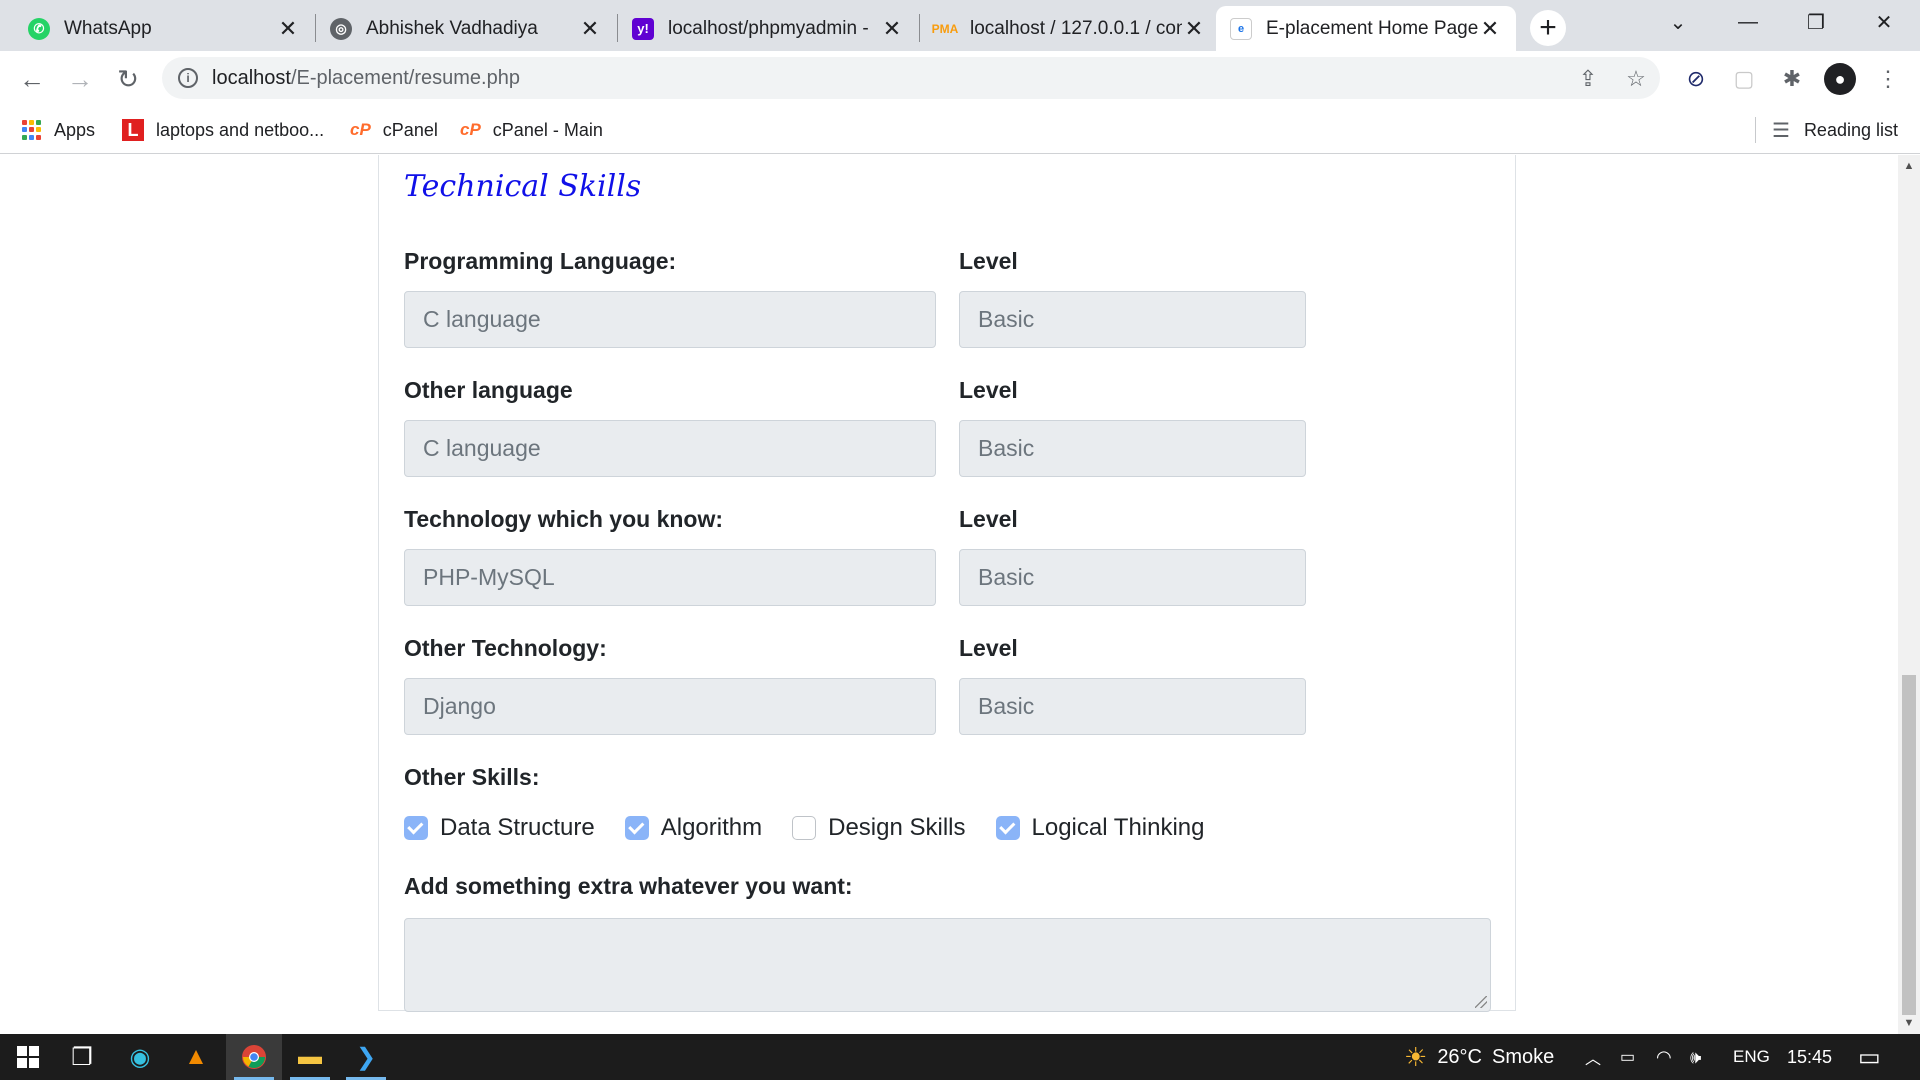 The width and height of the screenshot is (1920, 1080). I want to click on checkbox-logical-thinking: Logical Thinking, so click(1100, 828).